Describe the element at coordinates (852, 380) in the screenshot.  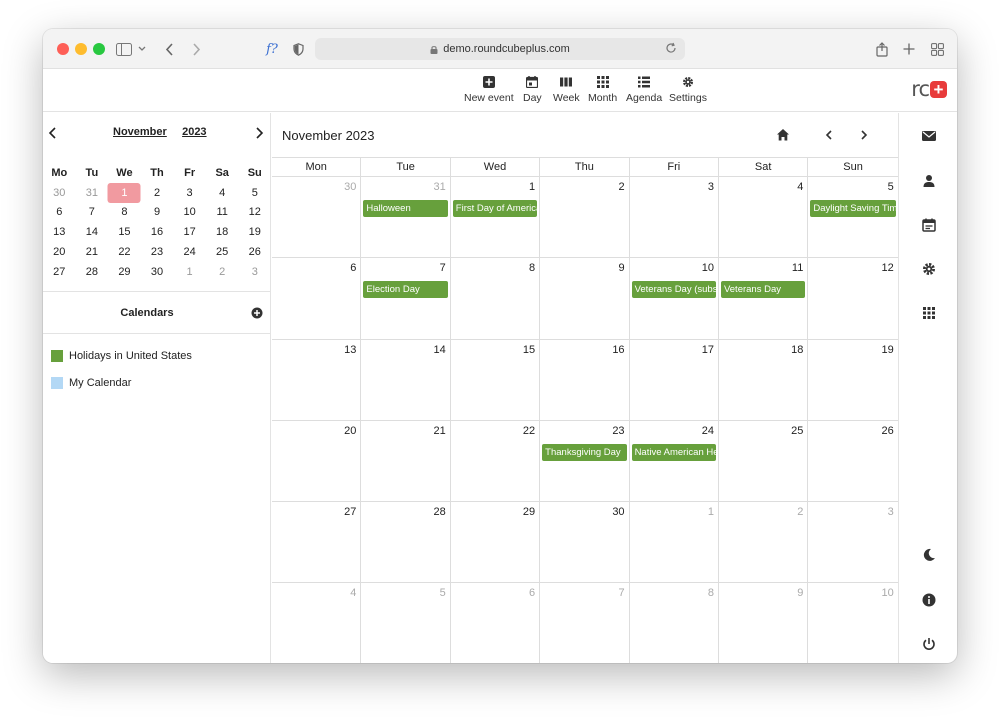
I see `day-cell: 19` at that location.